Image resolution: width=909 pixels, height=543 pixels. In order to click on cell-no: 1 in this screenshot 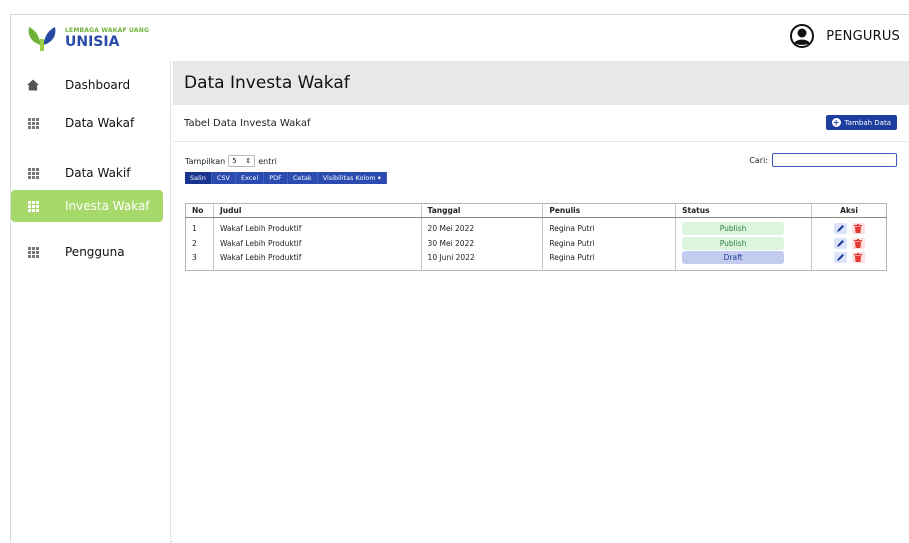, I will do `click(194, 228)`.